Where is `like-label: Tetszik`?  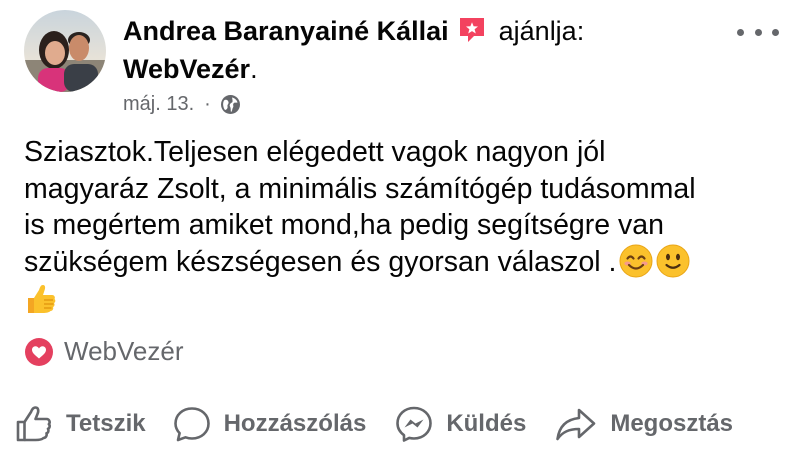 like-label: Tetszik is located at coordinates (106, 423).